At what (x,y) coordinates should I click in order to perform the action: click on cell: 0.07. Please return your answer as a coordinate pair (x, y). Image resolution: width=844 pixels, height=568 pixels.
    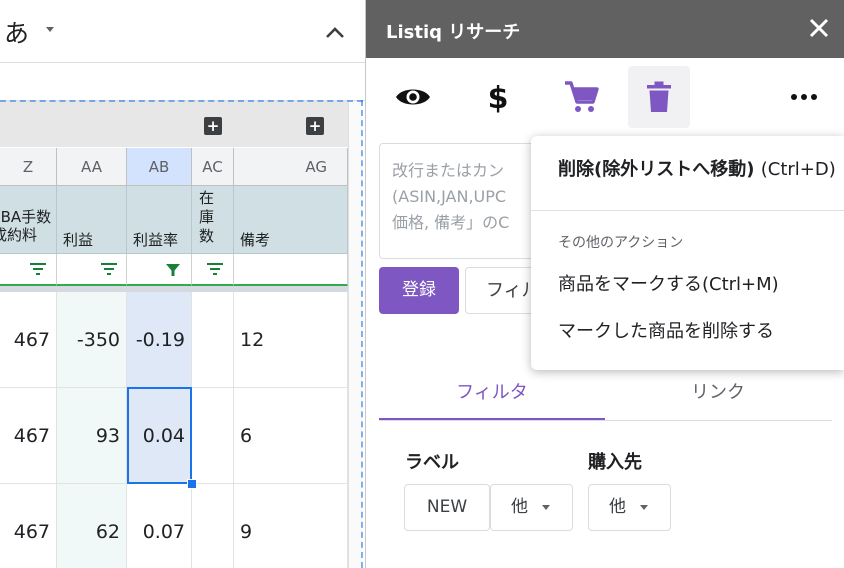
    Looking at the image, I should click on (159, 526).